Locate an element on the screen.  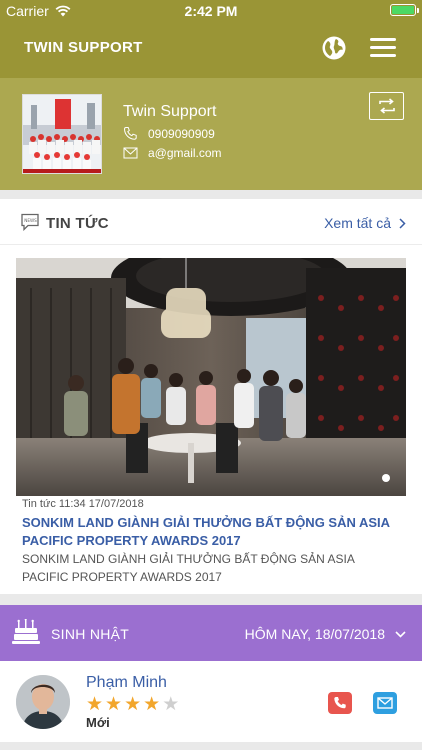
profile-email-text: a@gmail.com is located at coordinates (185, 153).